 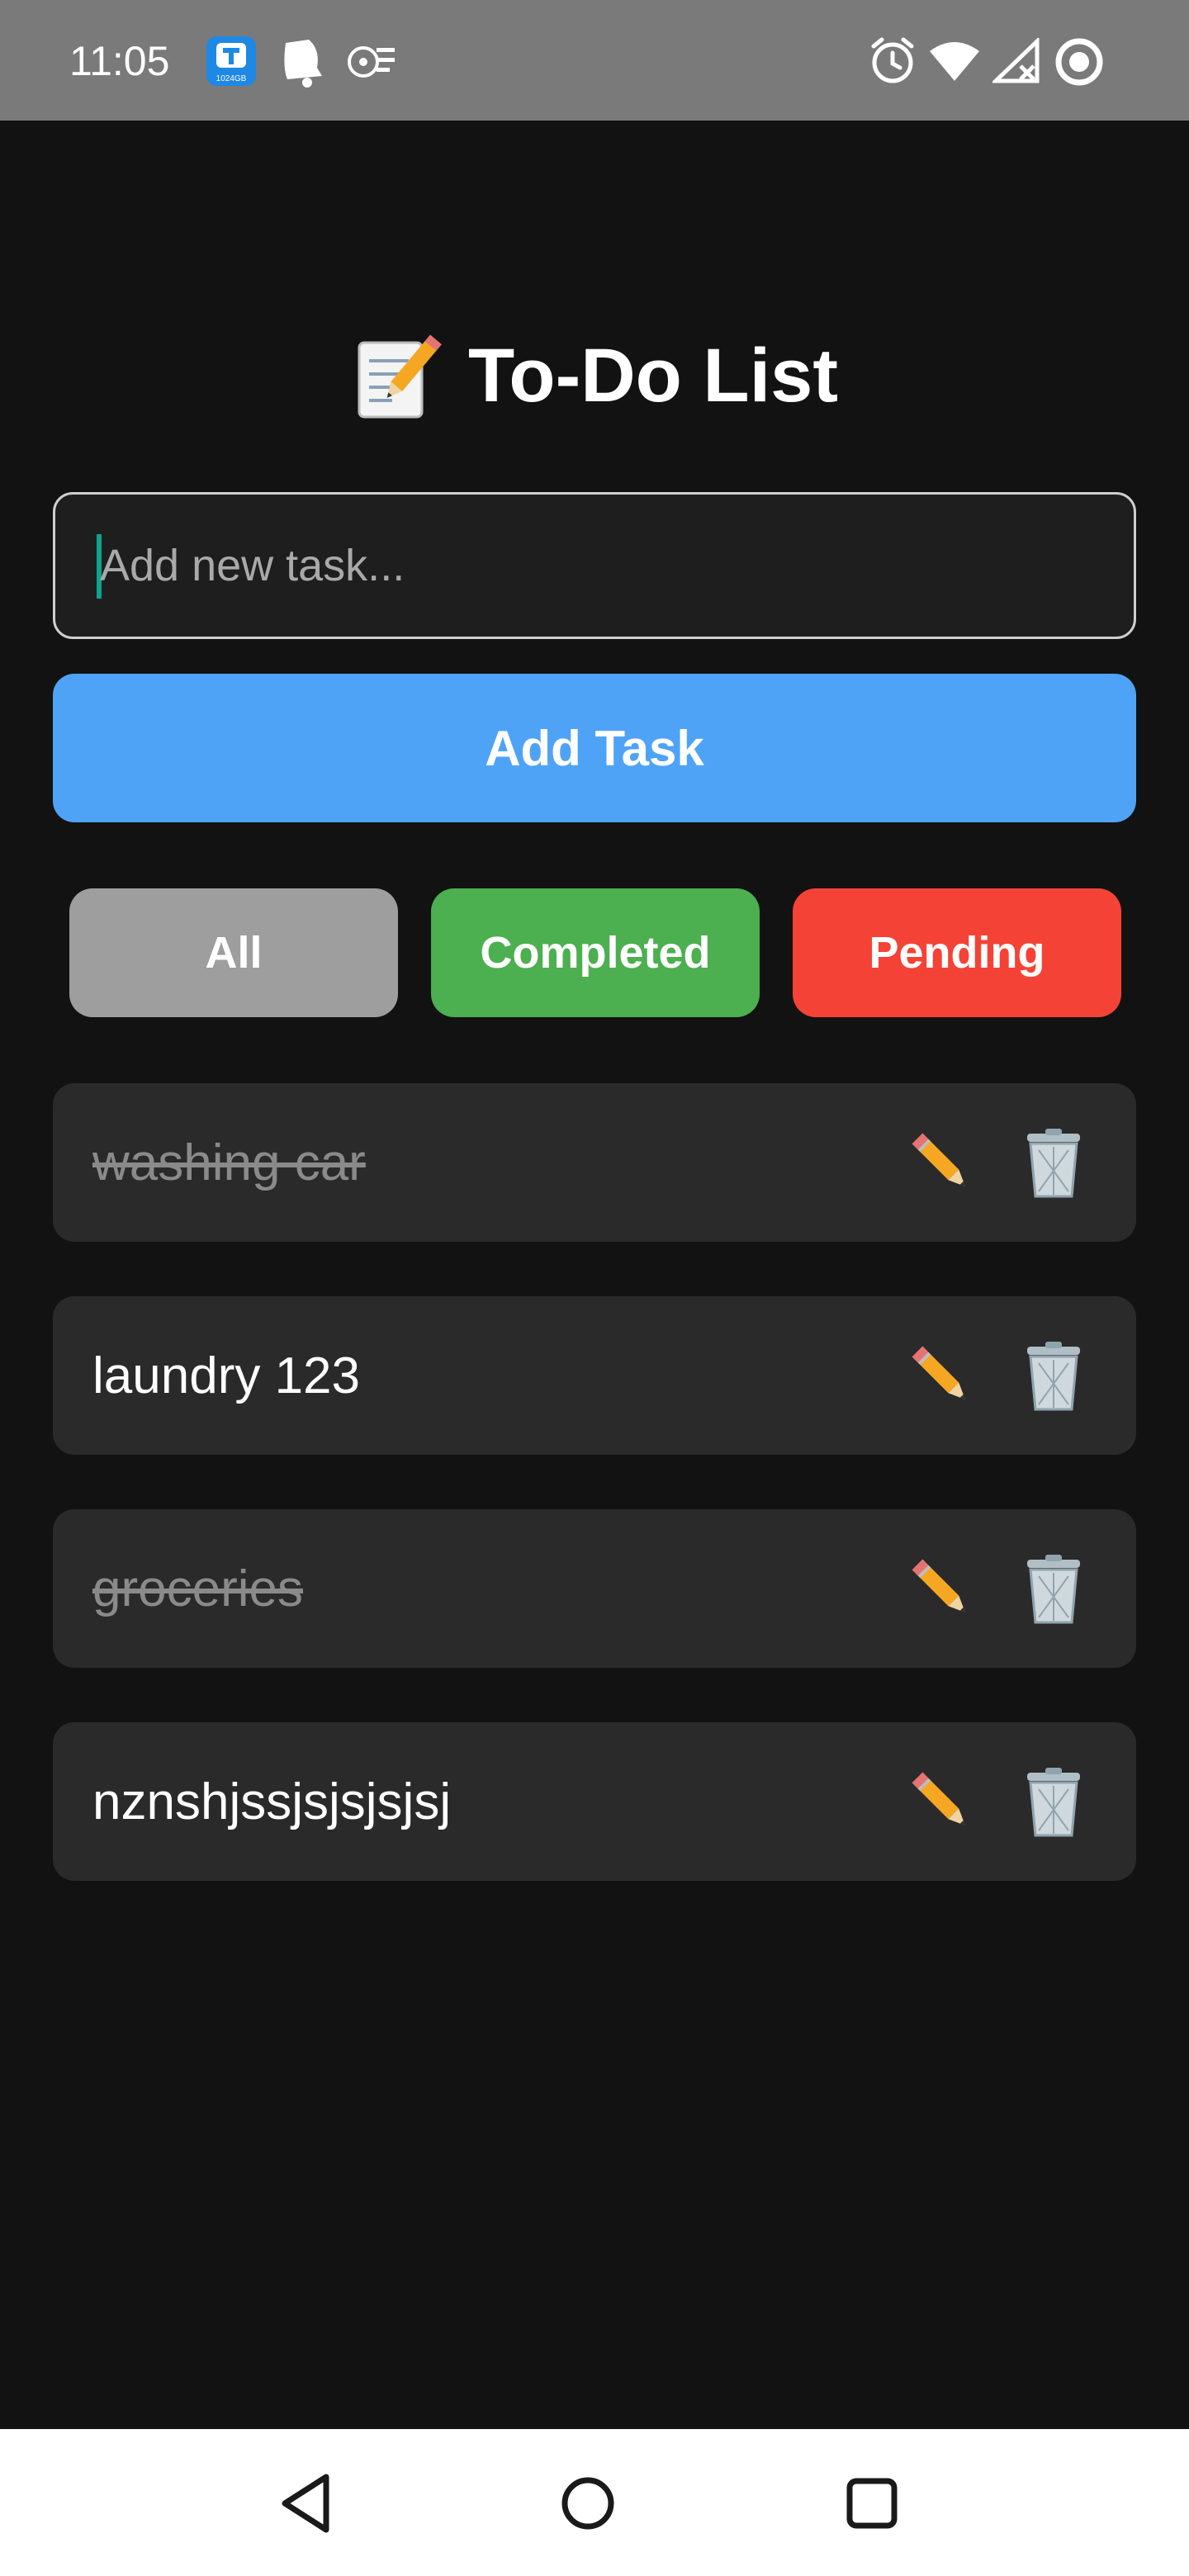 I want to click on back-icon, so click(x=307, y=2503).